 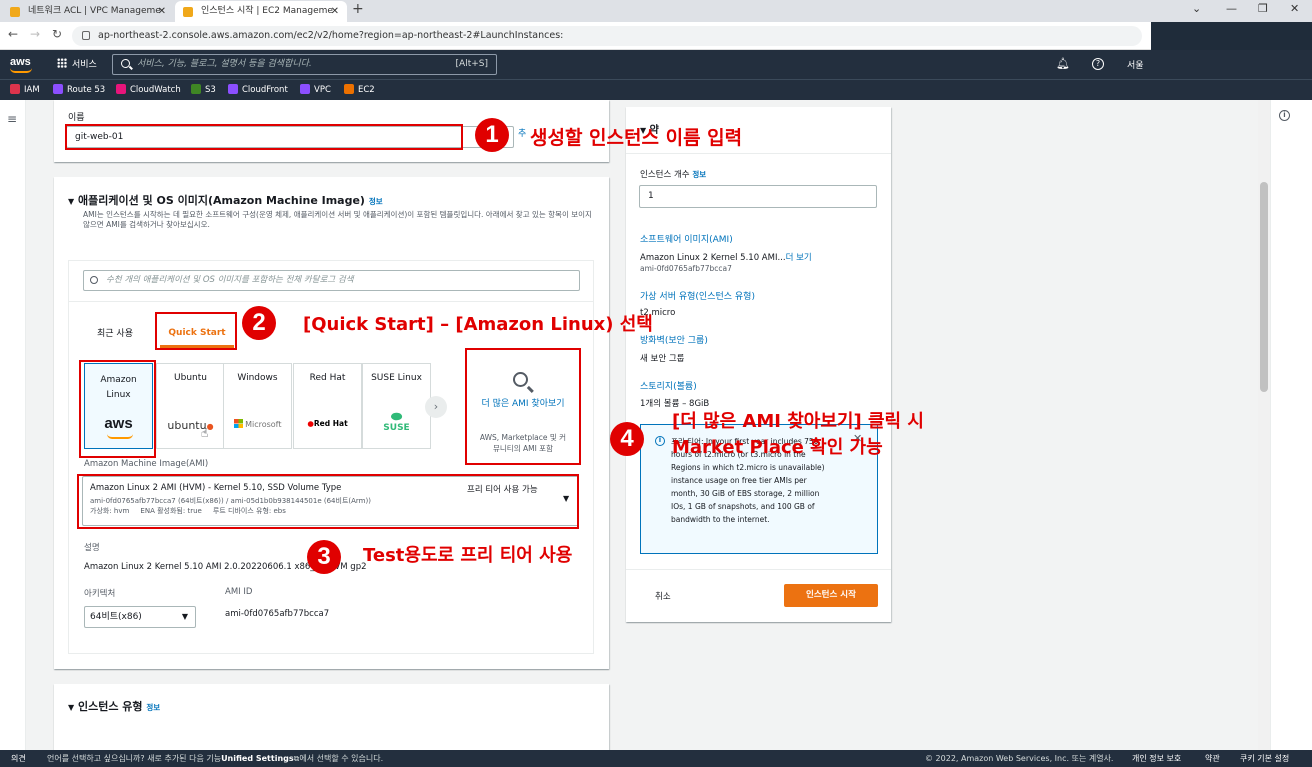 I want to click on iam-icon, so click(x=15, y=89).